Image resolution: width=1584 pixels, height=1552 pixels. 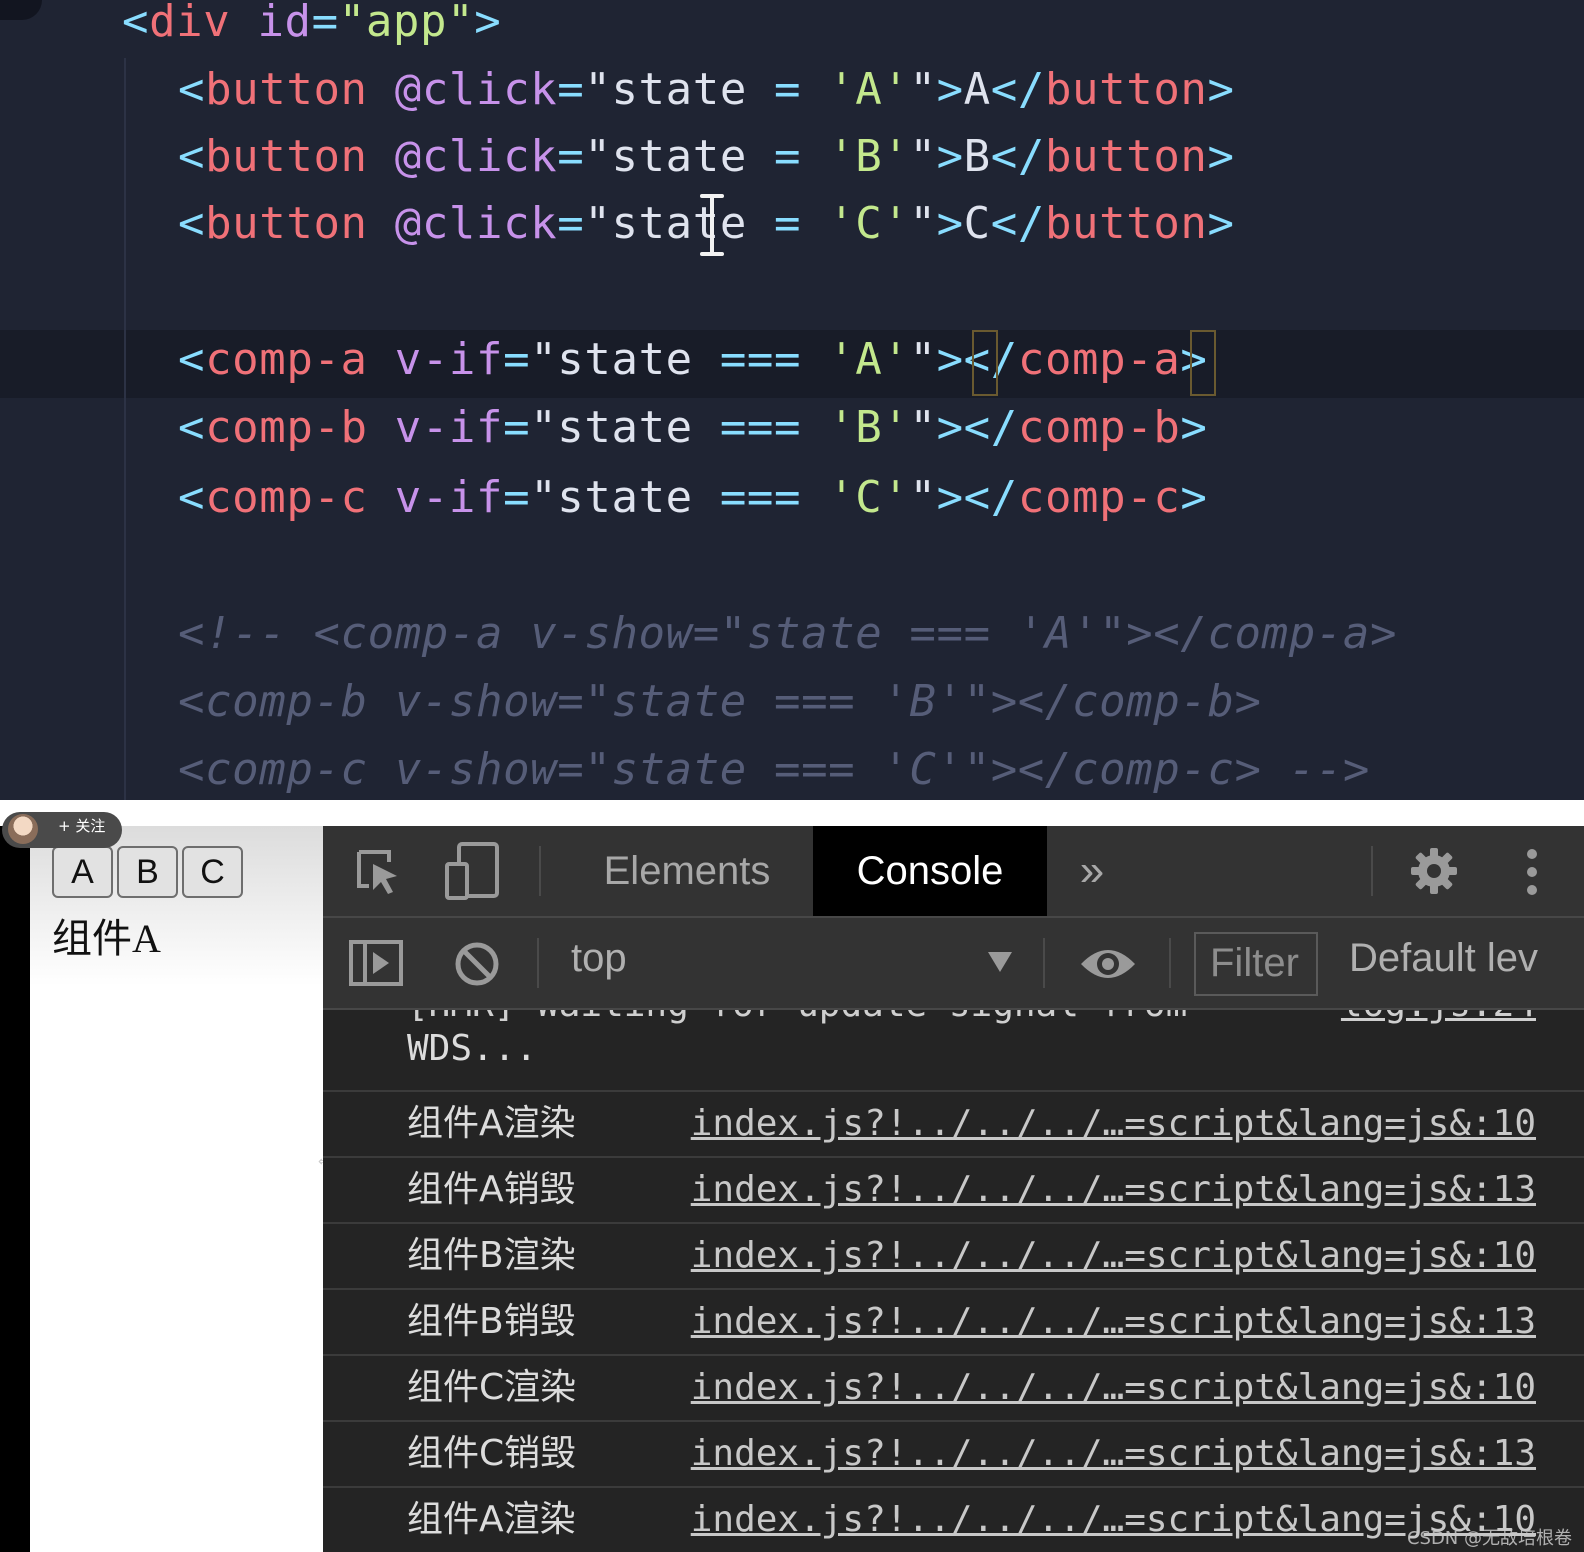 What do you see at coordinates (1092, 871) in the screenshot?
I see `more-tabs-icon: »` at bounding box center [1092, 871].